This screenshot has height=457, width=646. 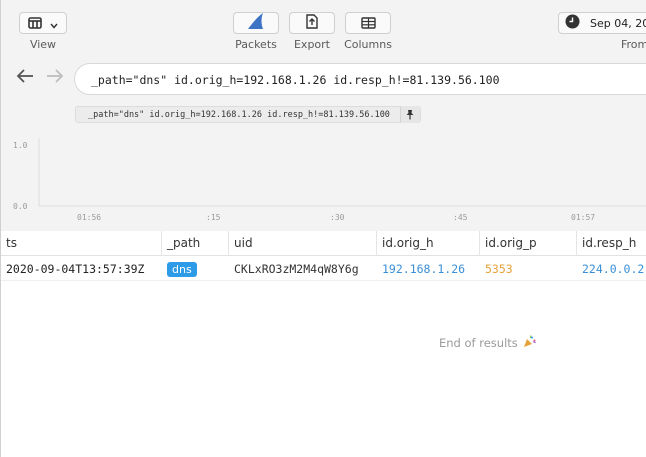 I want to click on chevron-down-icon, so click(x=54, y=23).